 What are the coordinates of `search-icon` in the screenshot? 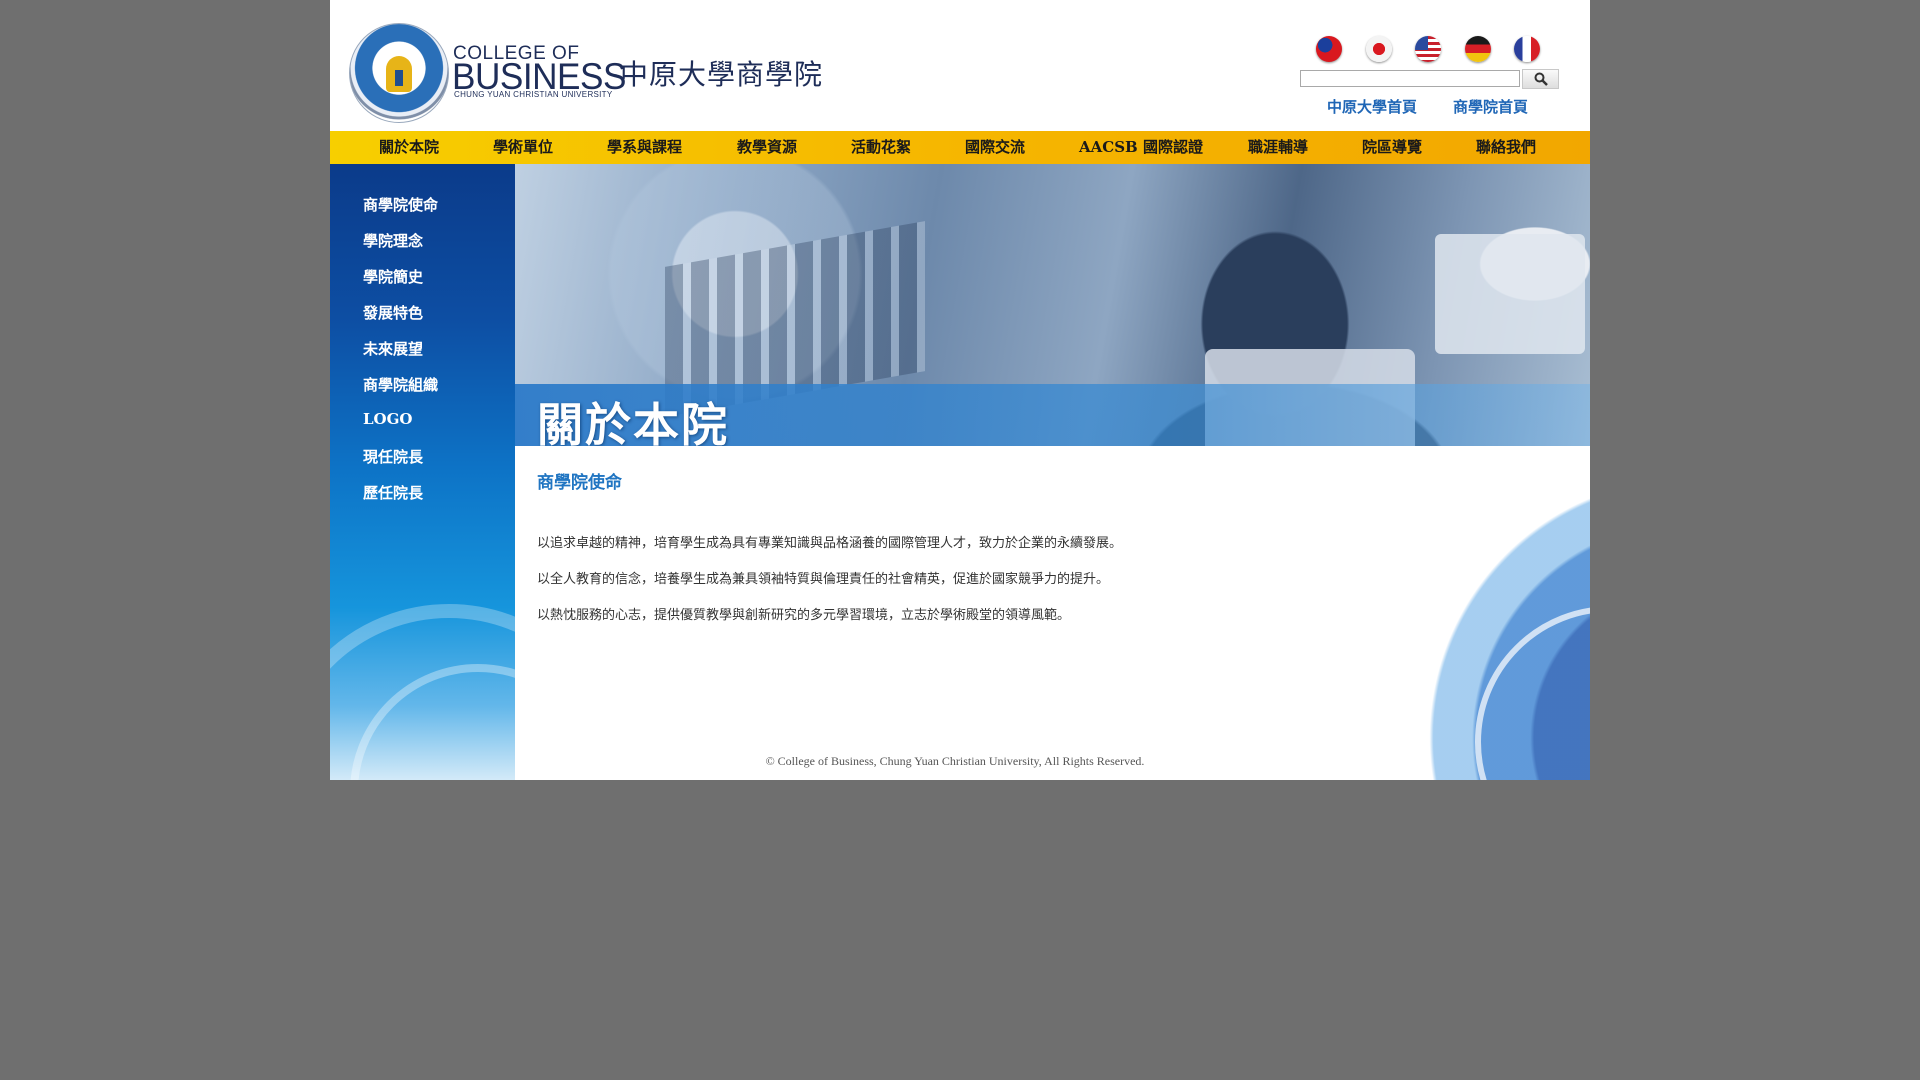 It's located at (1541, 79).